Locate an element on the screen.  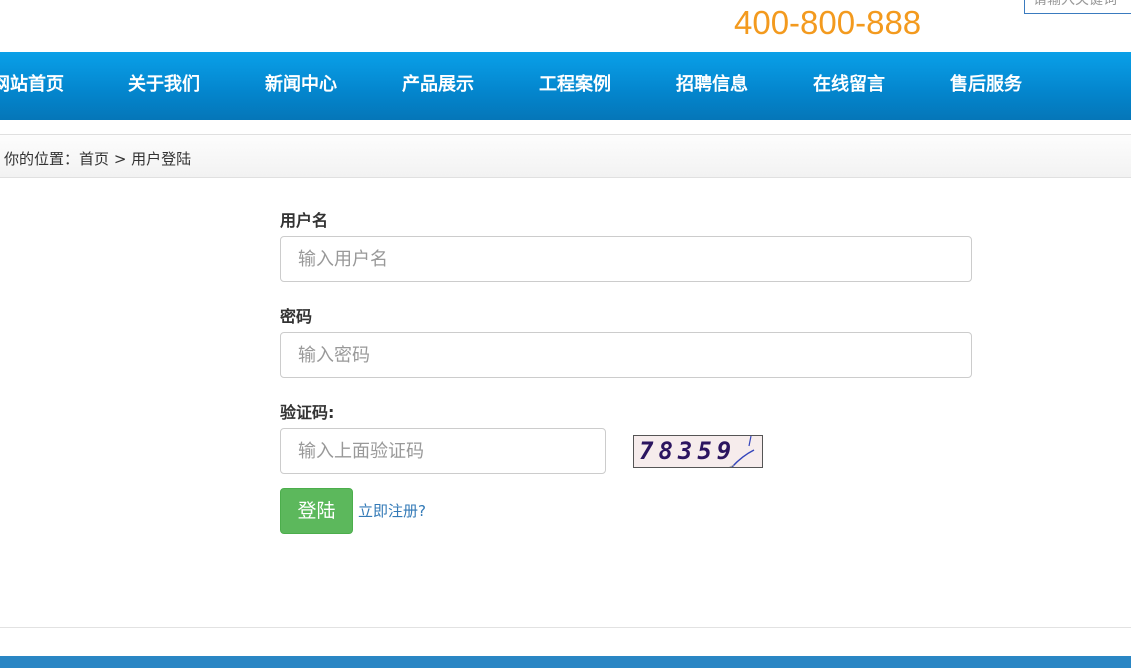
search-input: 请输入关键词 is located at coordinates (1077, 7).